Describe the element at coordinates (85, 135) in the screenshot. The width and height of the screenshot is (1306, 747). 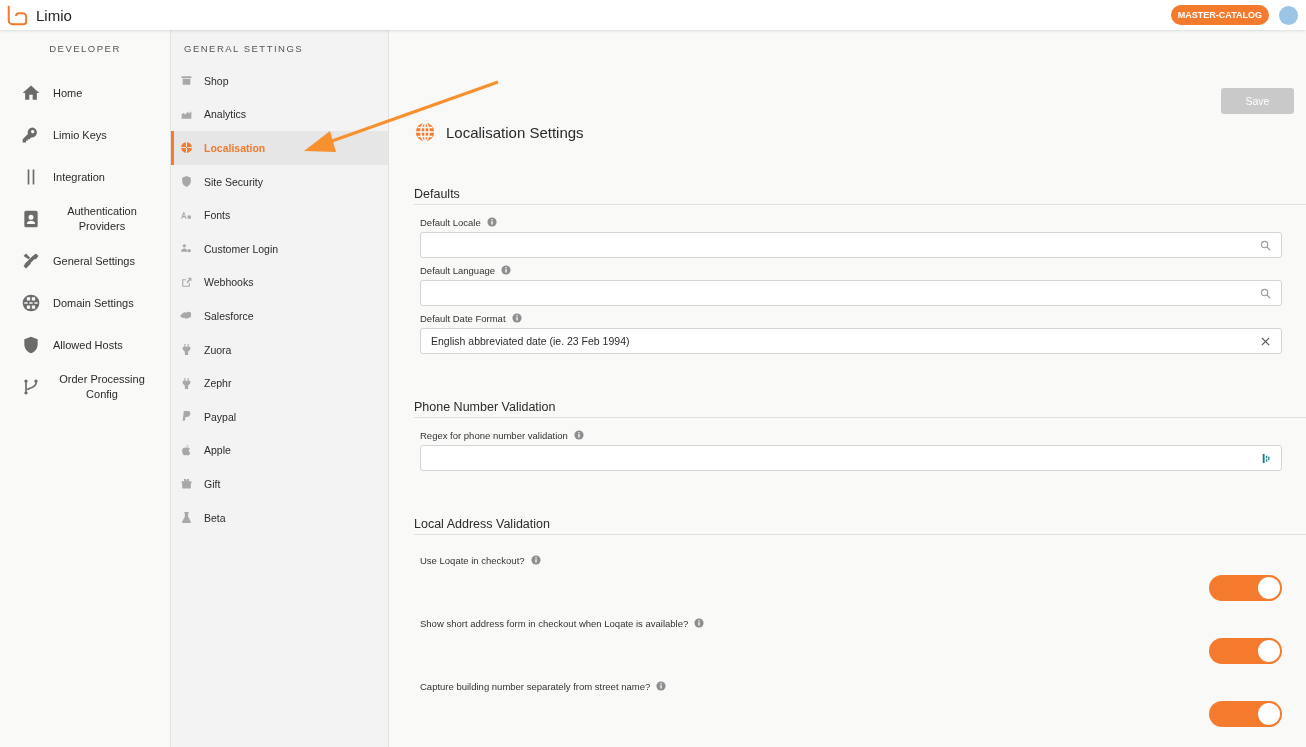
I see `sidebar-item: Limio Keys` at that location.